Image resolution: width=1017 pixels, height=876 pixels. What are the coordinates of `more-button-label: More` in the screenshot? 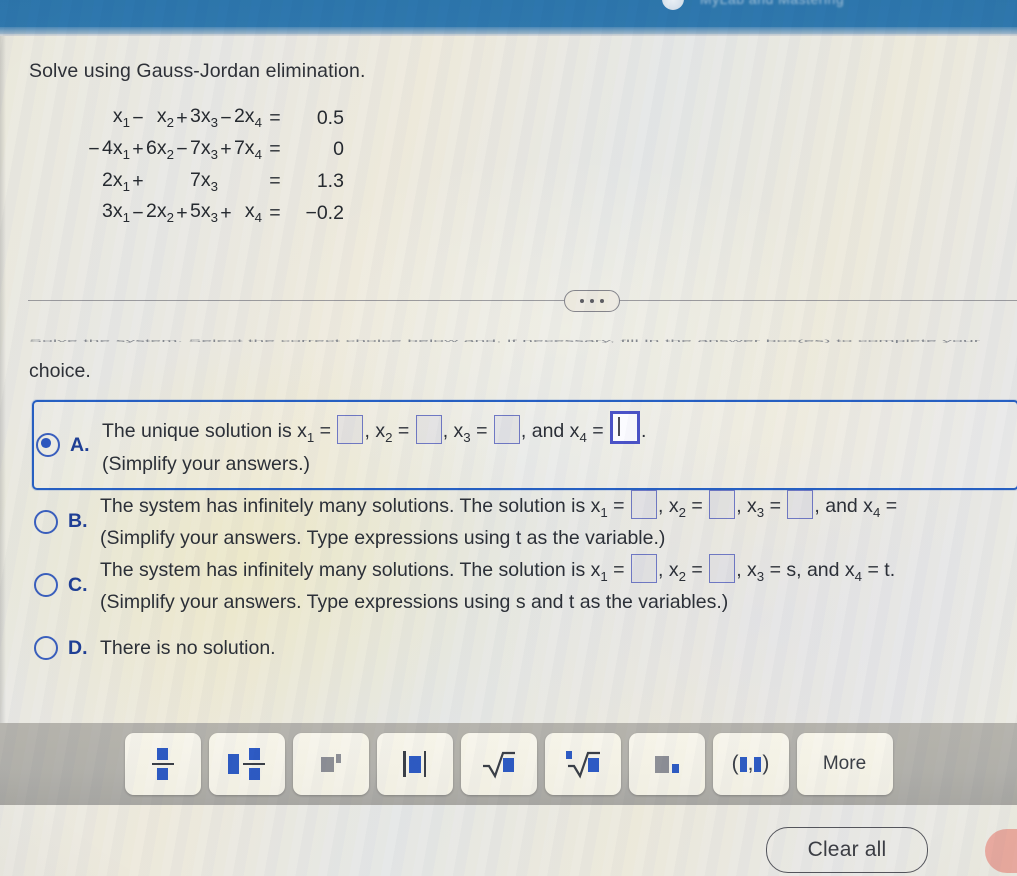 It's located at (844, 763).